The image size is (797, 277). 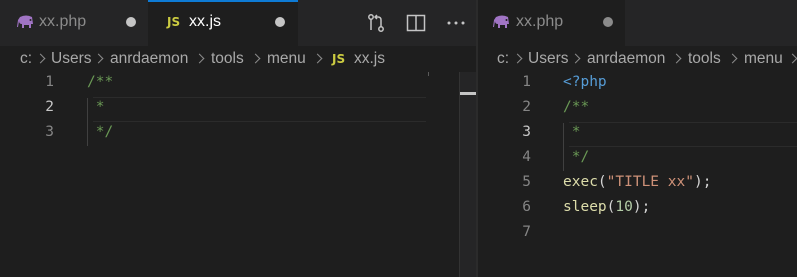 I want to click on tab-label: xx.js, so click(x=205, y=21).